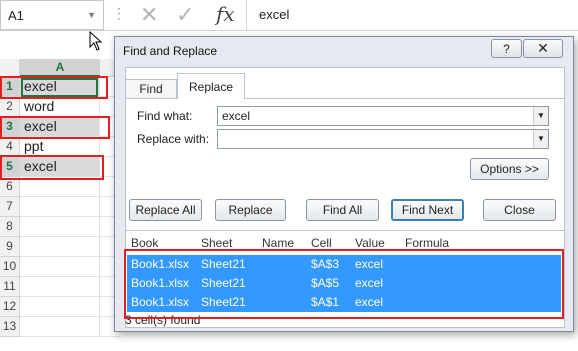 This screenshot has height=351, width=578. Describe the element at coordinates (250, 210) in the screenshot. I see `replace-button: Replace` at that location.